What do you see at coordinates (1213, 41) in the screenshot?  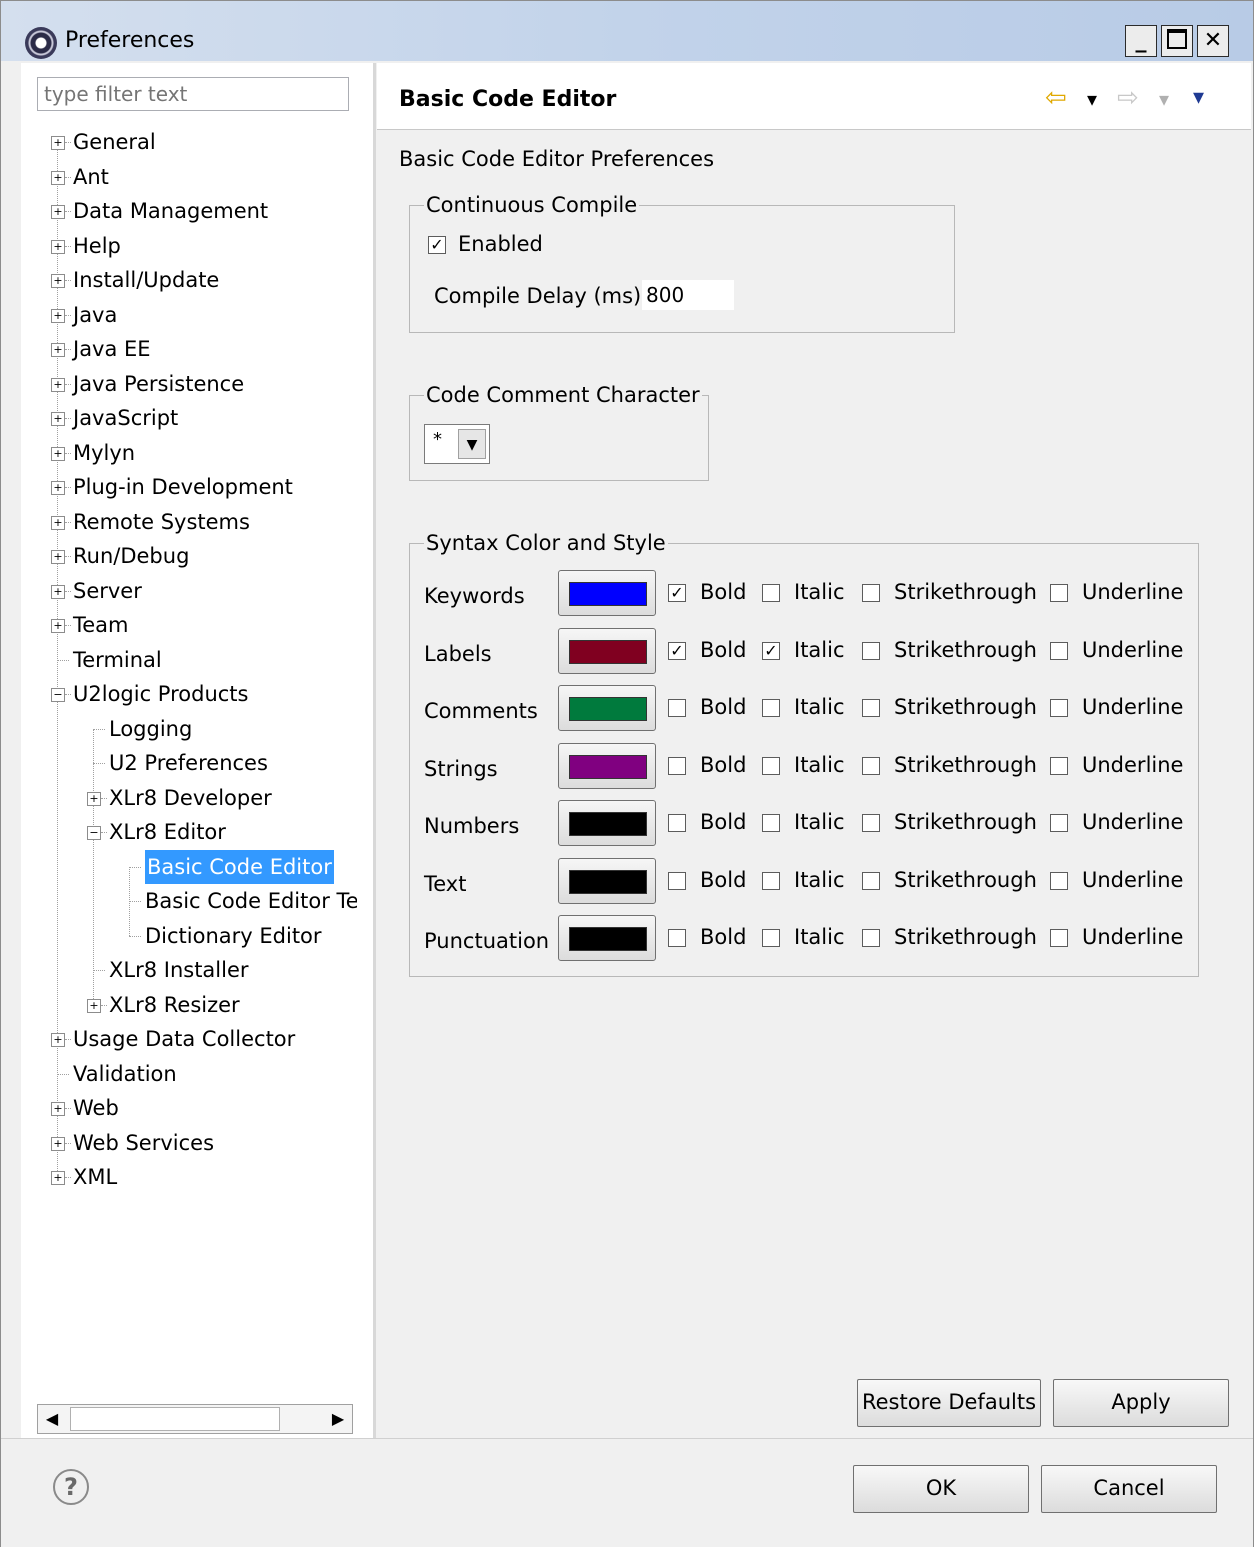 I see `close-button: ✕` at bounding box center [1213, 41].